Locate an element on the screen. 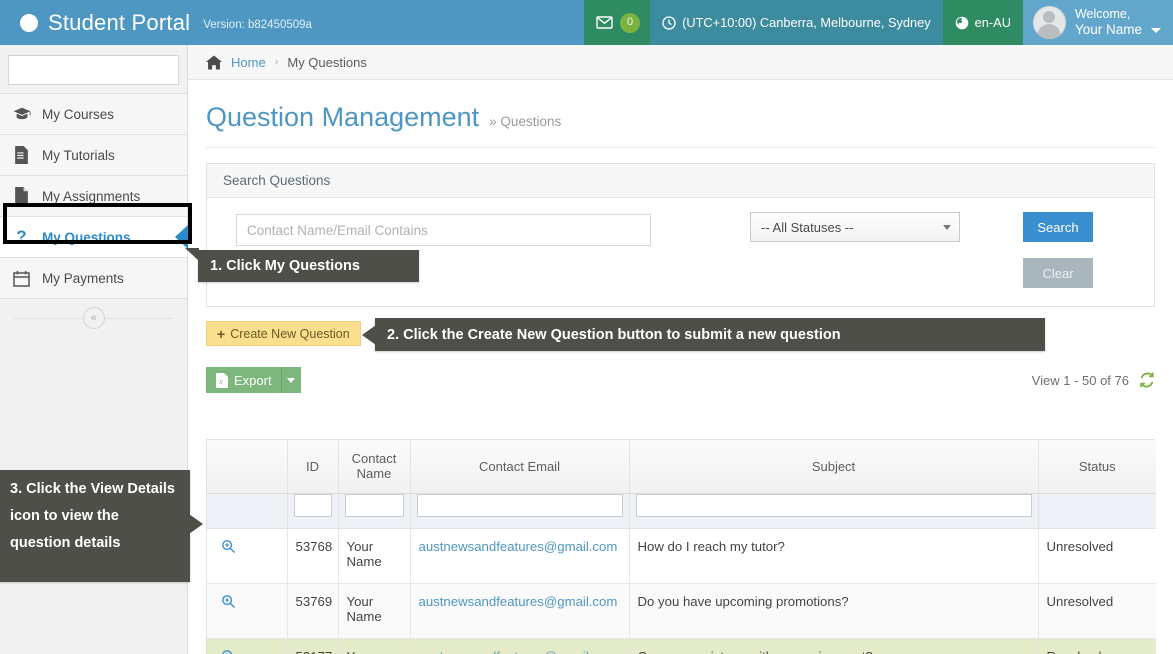  sidebar-item-label: My Assignments is located at coordinates (91, 196).